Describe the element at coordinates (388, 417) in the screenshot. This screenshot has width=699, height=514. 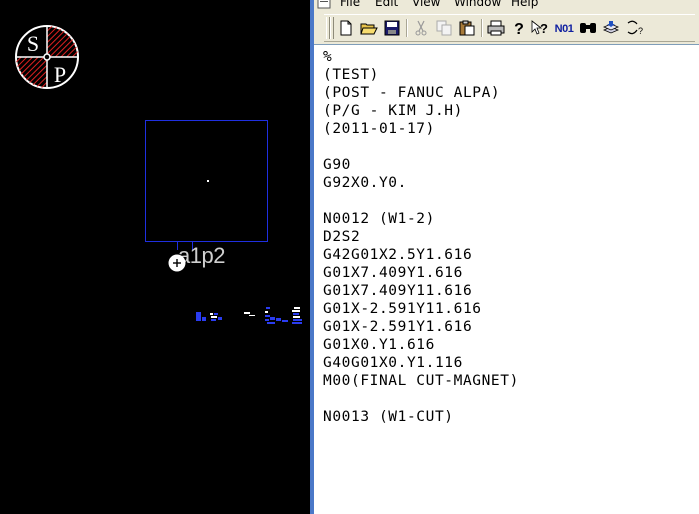
I see `code-line: N0013 (W1-CUT)` at that location.